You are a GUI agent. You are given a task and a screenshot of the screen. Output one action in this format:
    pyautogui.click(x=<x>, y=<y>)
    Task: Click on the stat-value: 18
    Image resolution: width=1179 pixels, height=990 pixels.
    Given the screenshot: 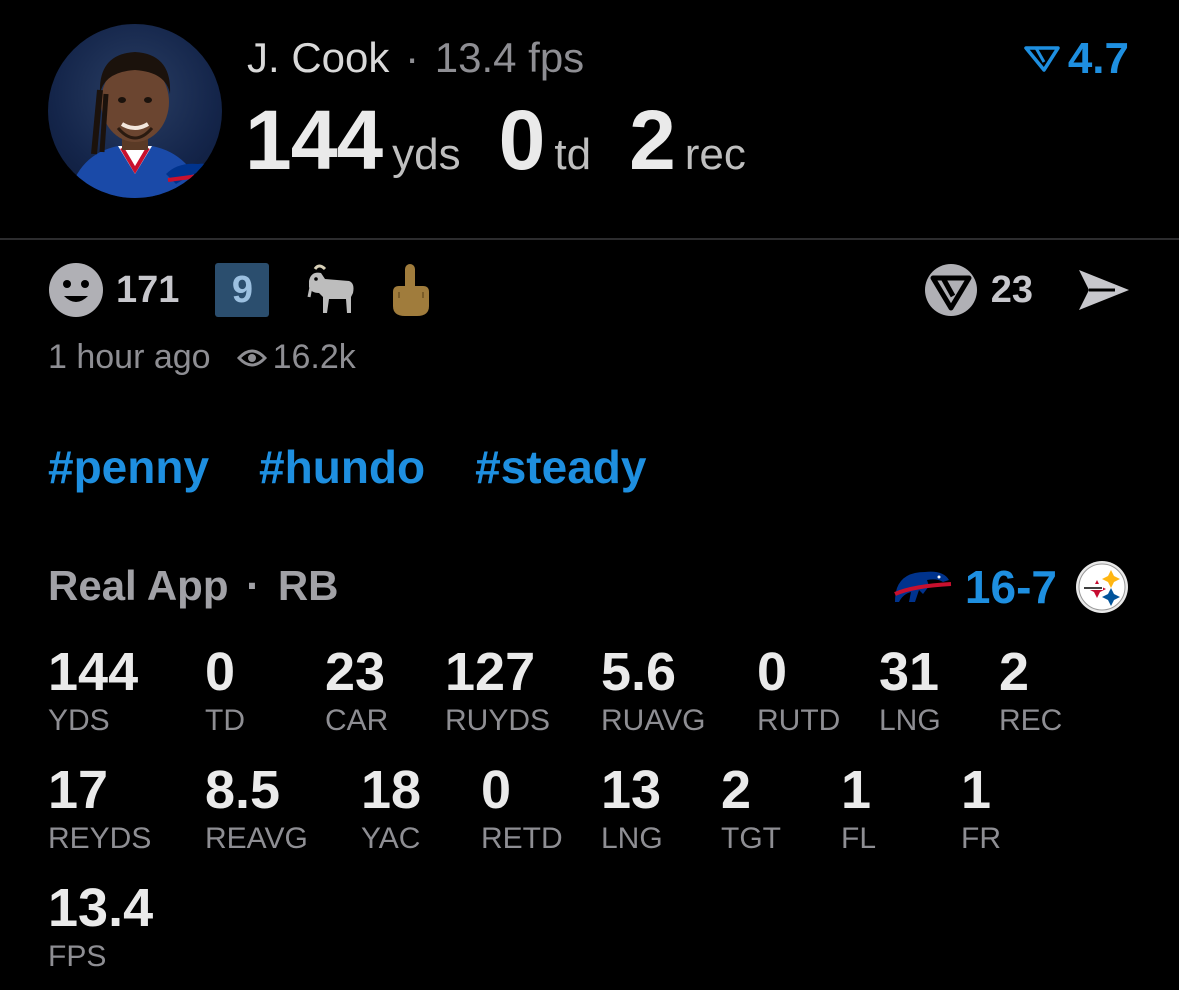 What is the action you would take?
    pyautogui.click(x=391, y=790)
    